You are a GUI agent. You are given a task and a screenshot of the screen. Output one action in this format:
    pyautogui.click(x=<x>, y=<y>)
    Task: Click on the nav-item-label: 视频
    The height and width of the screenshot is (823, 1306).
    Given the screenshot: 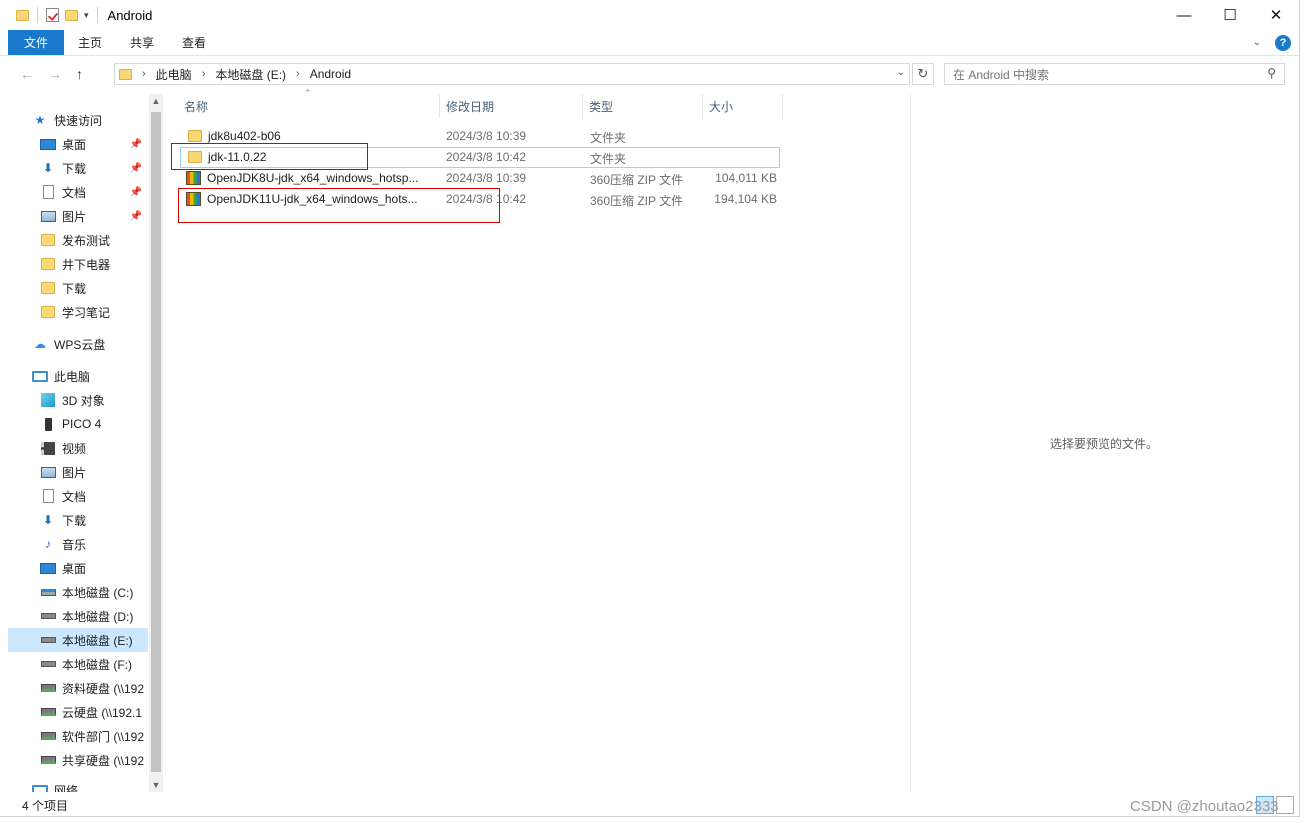 What is the action you would take?
    pyautogui.click(x=74, y=448)
    